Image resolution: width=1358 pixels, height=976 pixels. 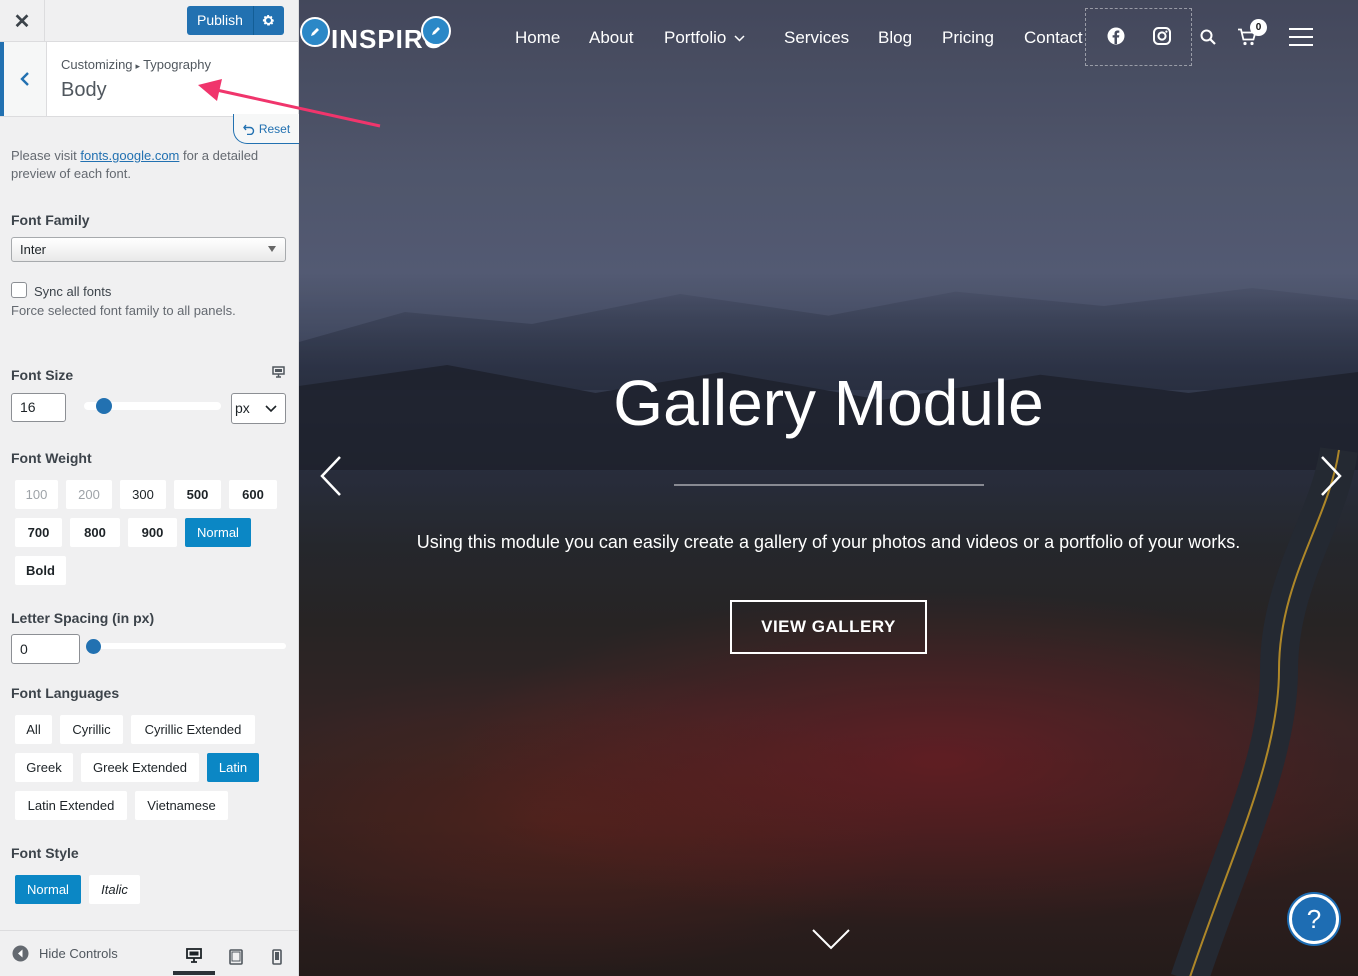 What do you see at coordinates (258, 408) in the screenshot?
I see `font-size-unit-select: px` at bounding box center [258, 408].